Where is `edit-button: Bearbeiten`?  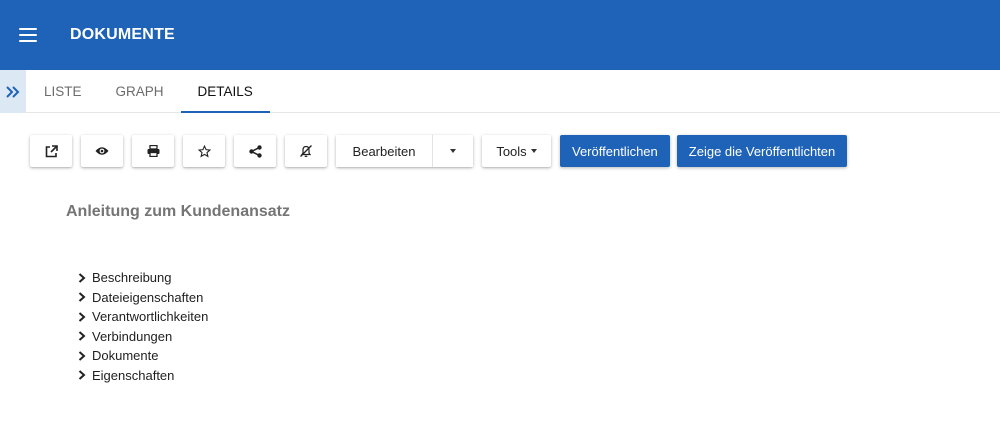
edit-button: Bearbeiten is located at coordinates (384, 151).